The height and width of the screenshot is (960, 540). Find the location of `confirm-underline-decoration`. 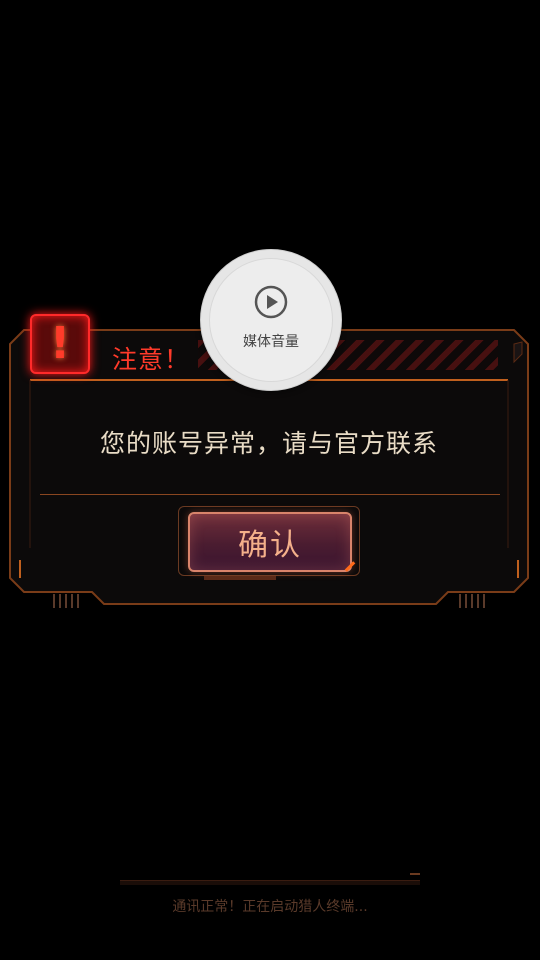

confirm-underline-decoration is located at coordinates (240, 578).